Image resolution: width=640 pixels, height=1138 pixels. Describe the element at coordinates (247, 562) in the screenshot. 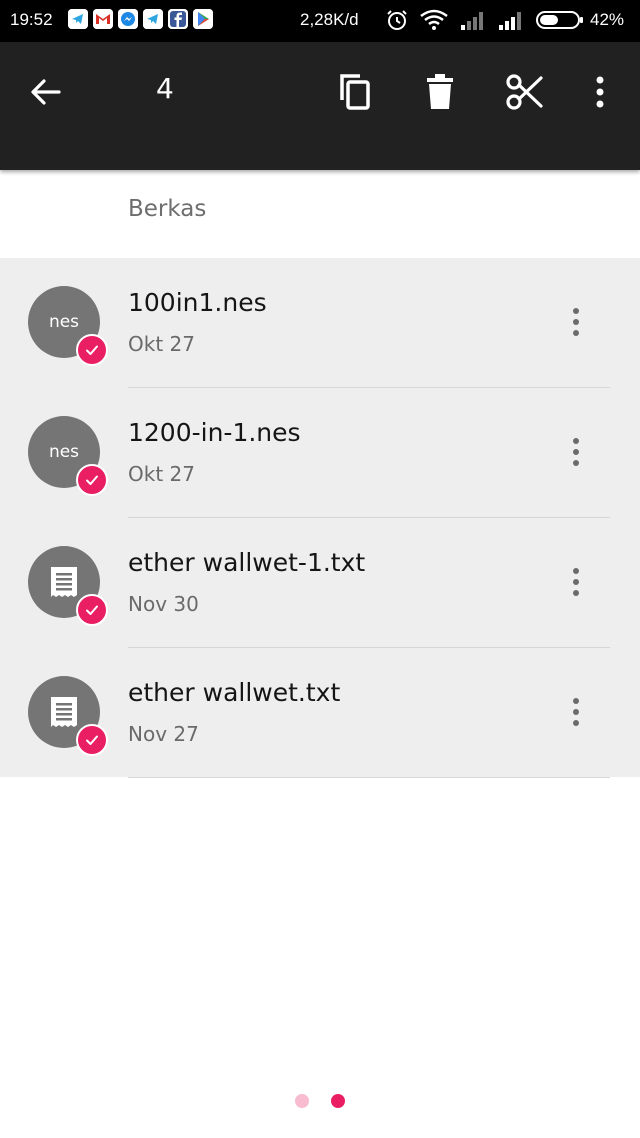

I see `file-name: ether wallwet-1.txt` at that location.